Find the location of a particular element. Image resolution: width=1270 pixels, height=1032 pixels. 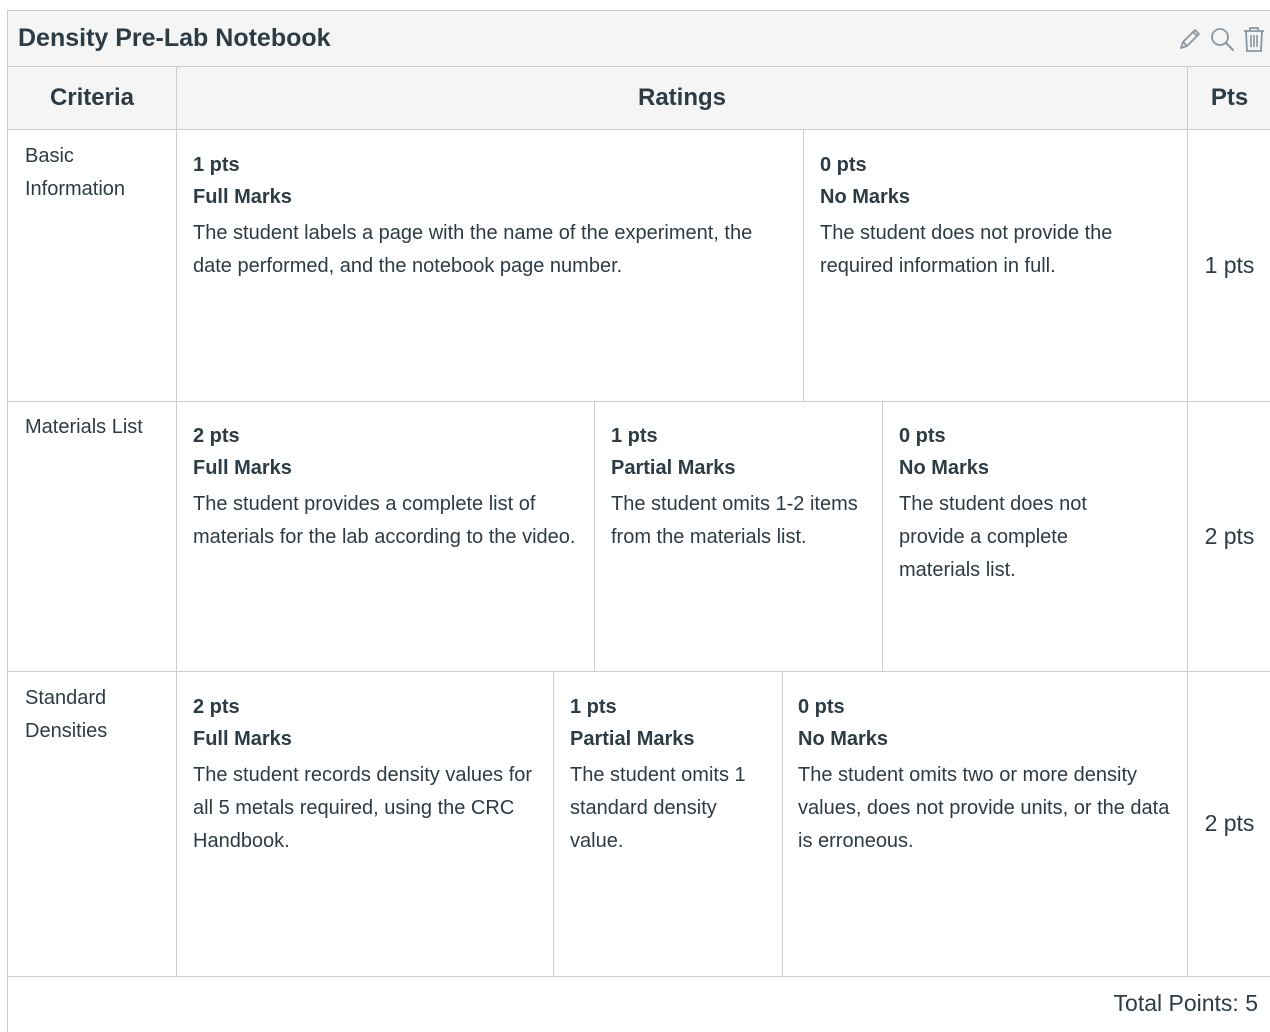

search-icon is located at coordinates (1222, 39).